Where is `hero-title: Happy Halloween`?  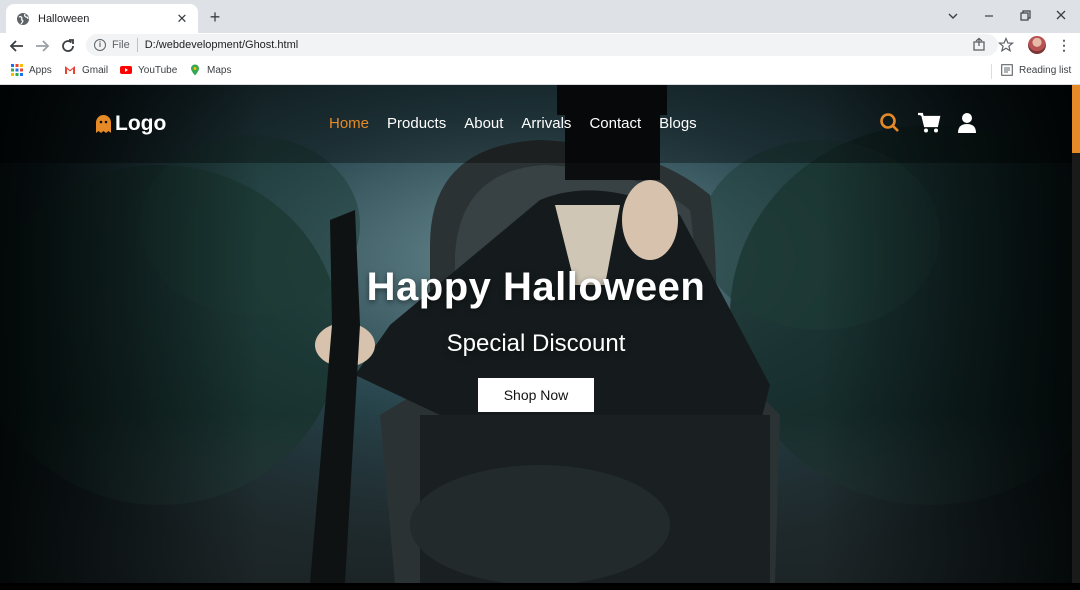
hero-title: Happy Halloween is located at coordinates (536, 287).